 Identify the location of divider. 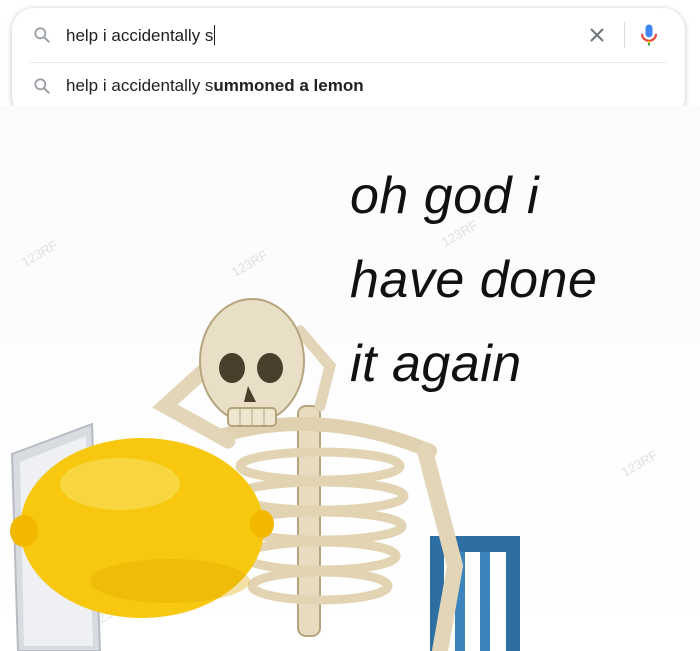
(624, 35).